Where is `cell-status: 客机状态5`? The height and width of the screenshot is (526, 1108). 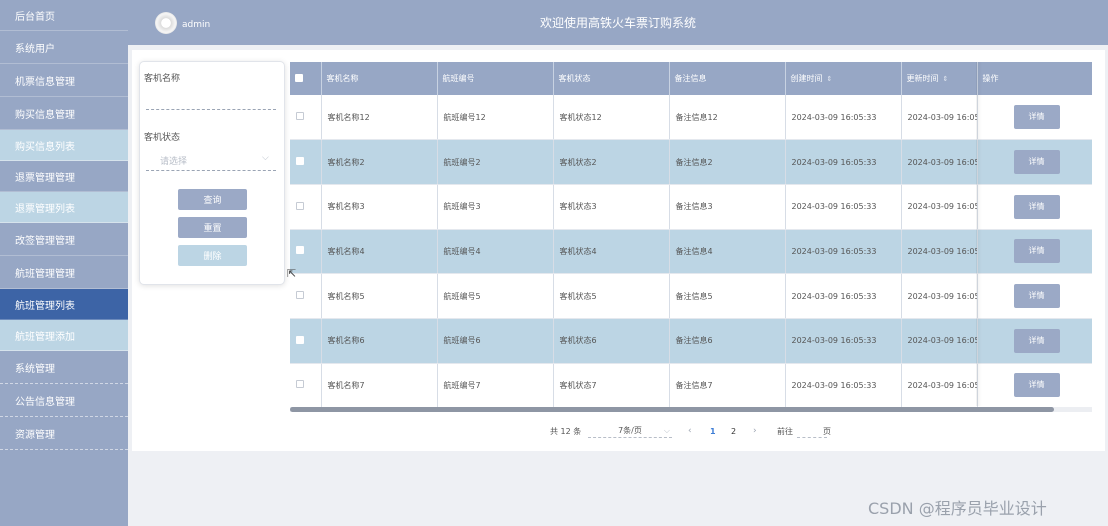 cell-status: 客机状态5 is located at coordinates (611, 296).